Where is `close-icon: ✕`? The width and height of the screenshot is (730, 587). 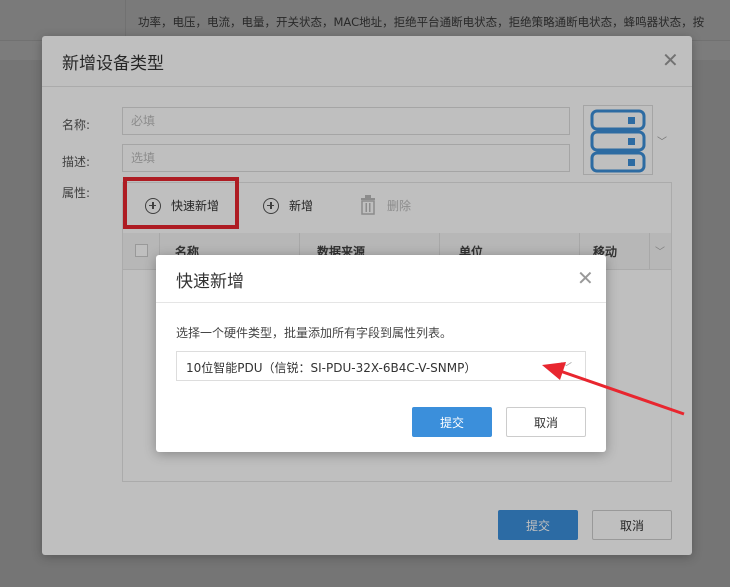
close-icon: ✕ is located at coordinates (585, 278).